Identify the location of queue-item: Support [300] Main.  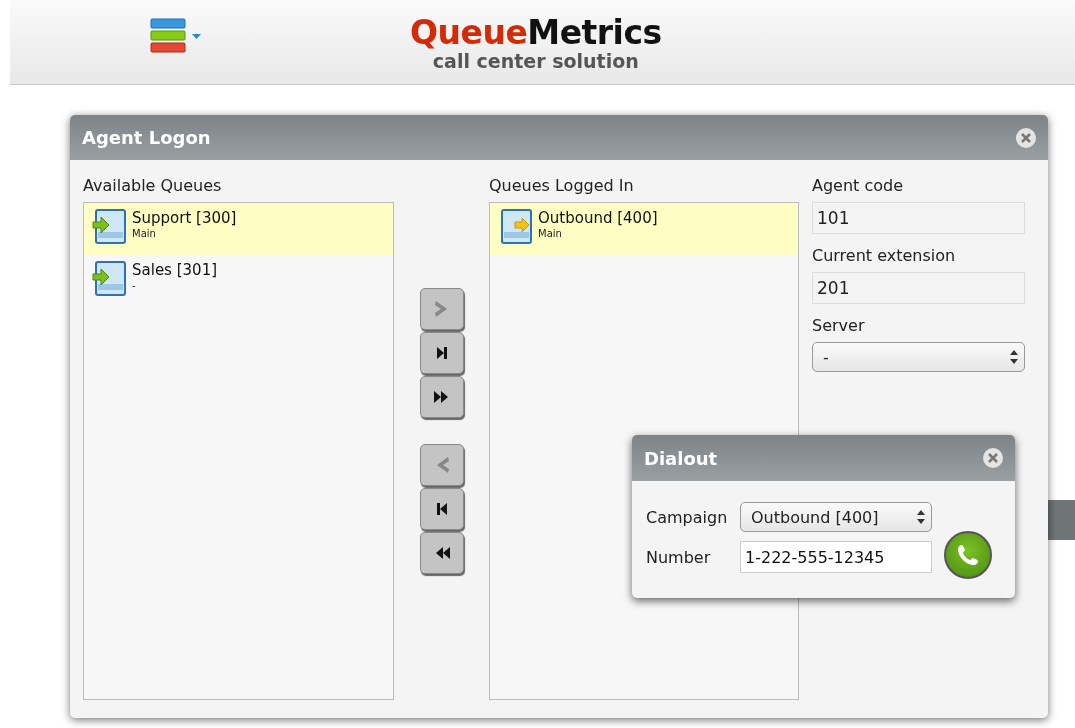
(238, 229).